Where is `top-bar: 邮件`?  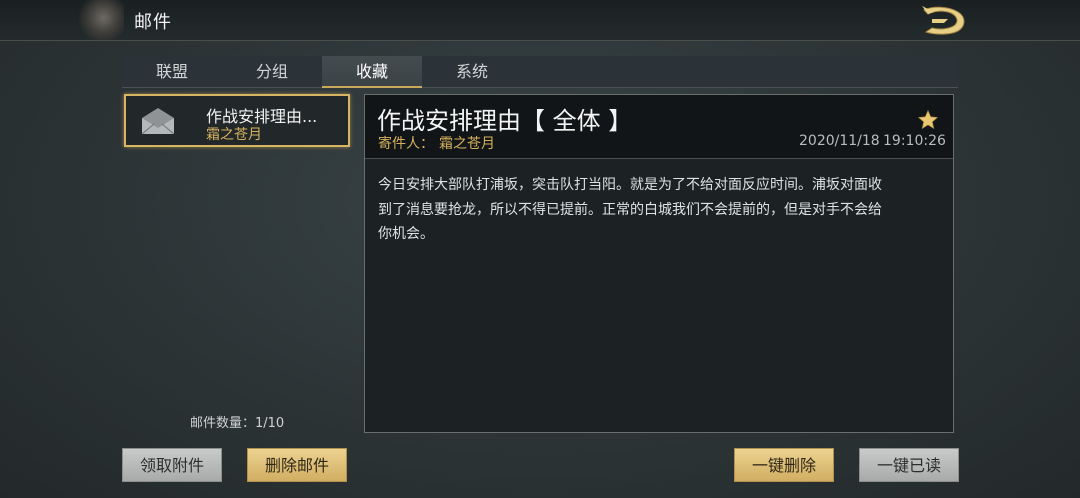 top-bar: 邮件 is located at coordinates (540, 20).